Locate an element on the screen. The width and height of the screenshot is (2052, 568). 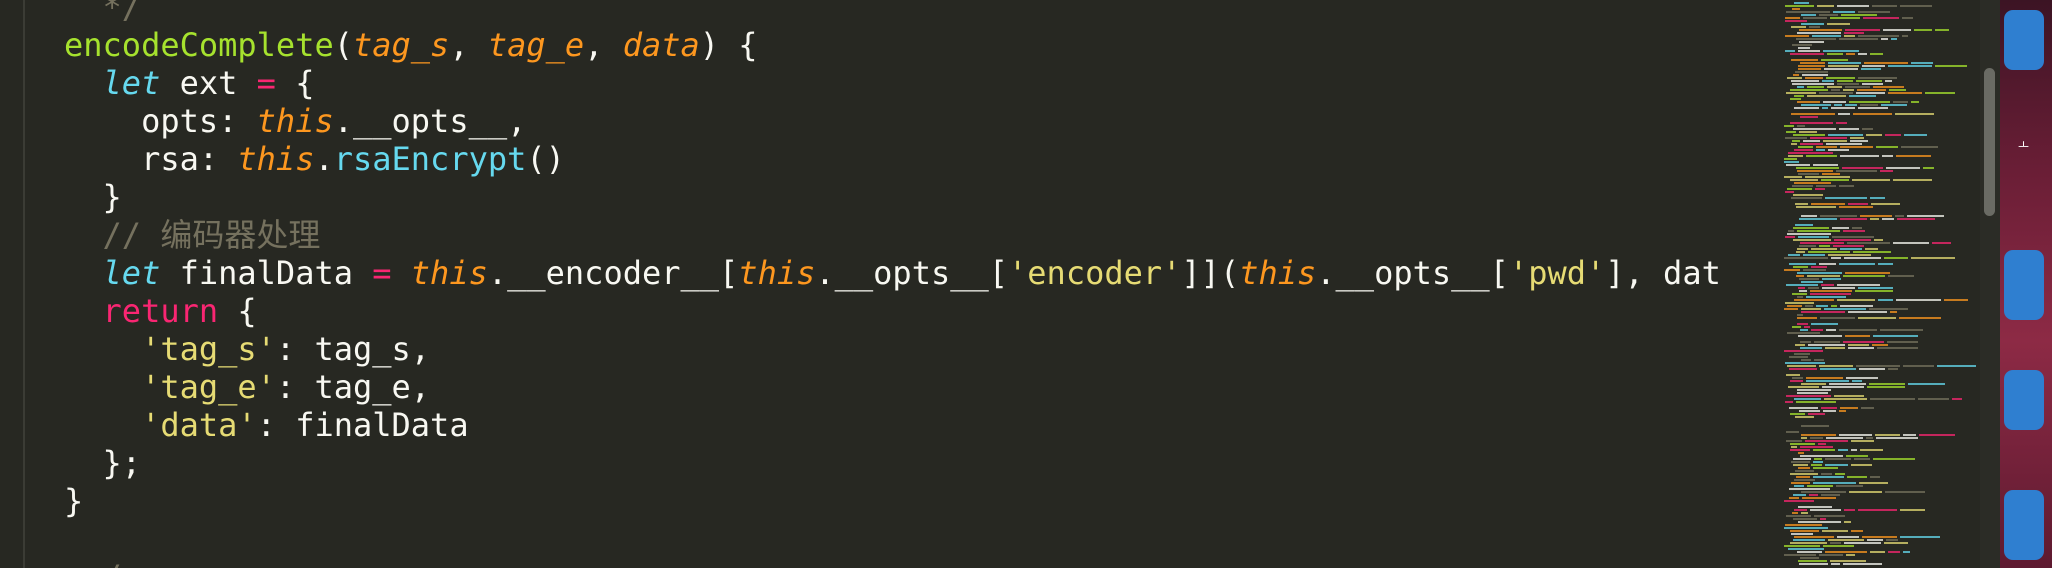
code-token: ]]( is located at coordinates (1210, 273).